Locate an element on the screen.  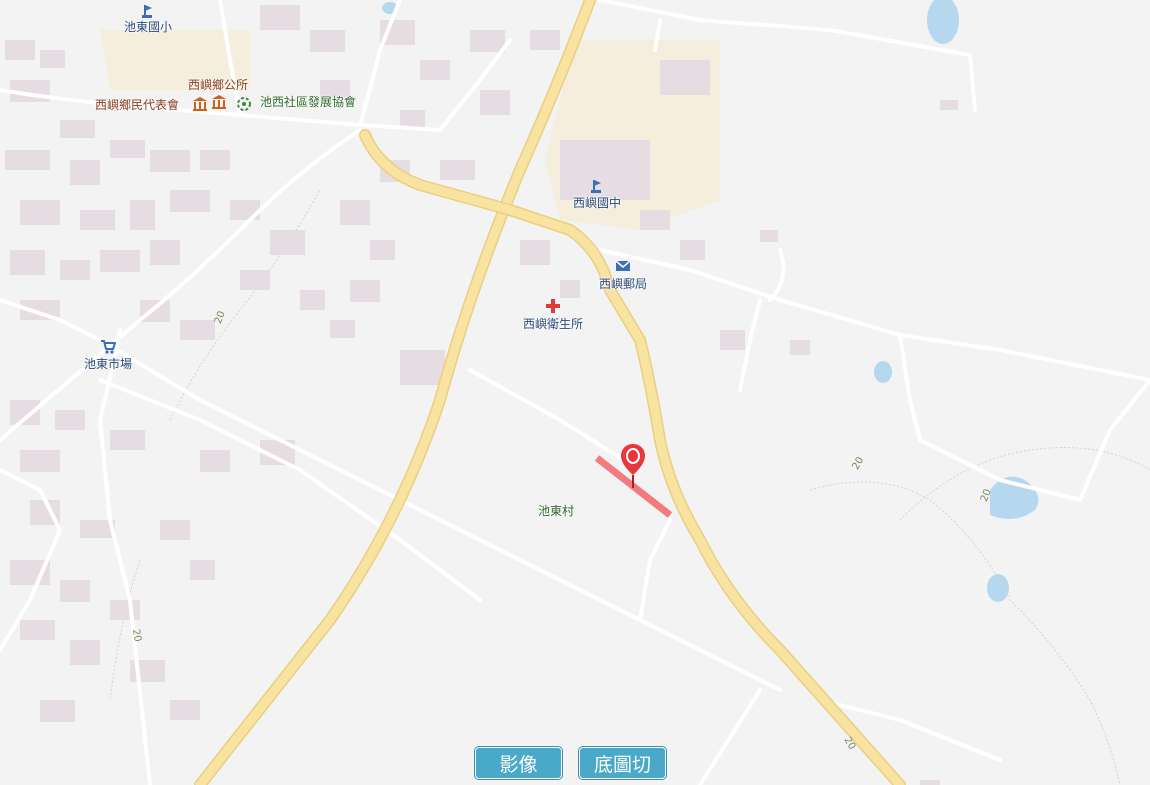
poi-label-post-office: 西嶼郵局 is located at coordinates (623, 284).